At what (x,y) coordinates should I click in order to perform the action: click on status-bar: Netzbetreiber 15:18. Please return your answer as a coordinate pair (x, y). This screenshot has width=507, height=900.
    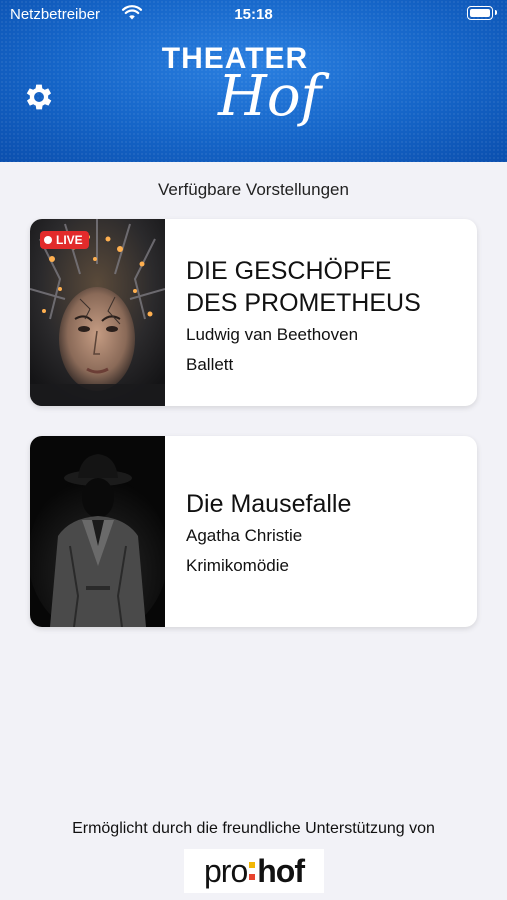
    Looking at the image, I should click on (253, 15).